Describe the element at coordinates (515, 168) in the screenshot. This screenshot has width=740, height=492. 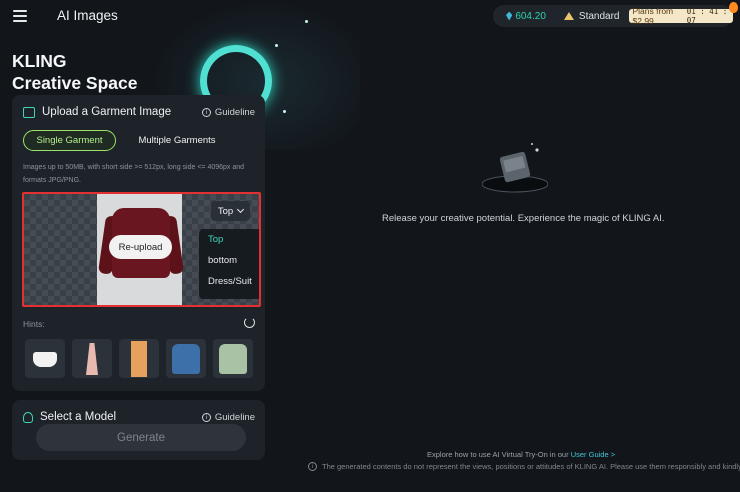
I see `empty-state-illustration-icon` at that location.